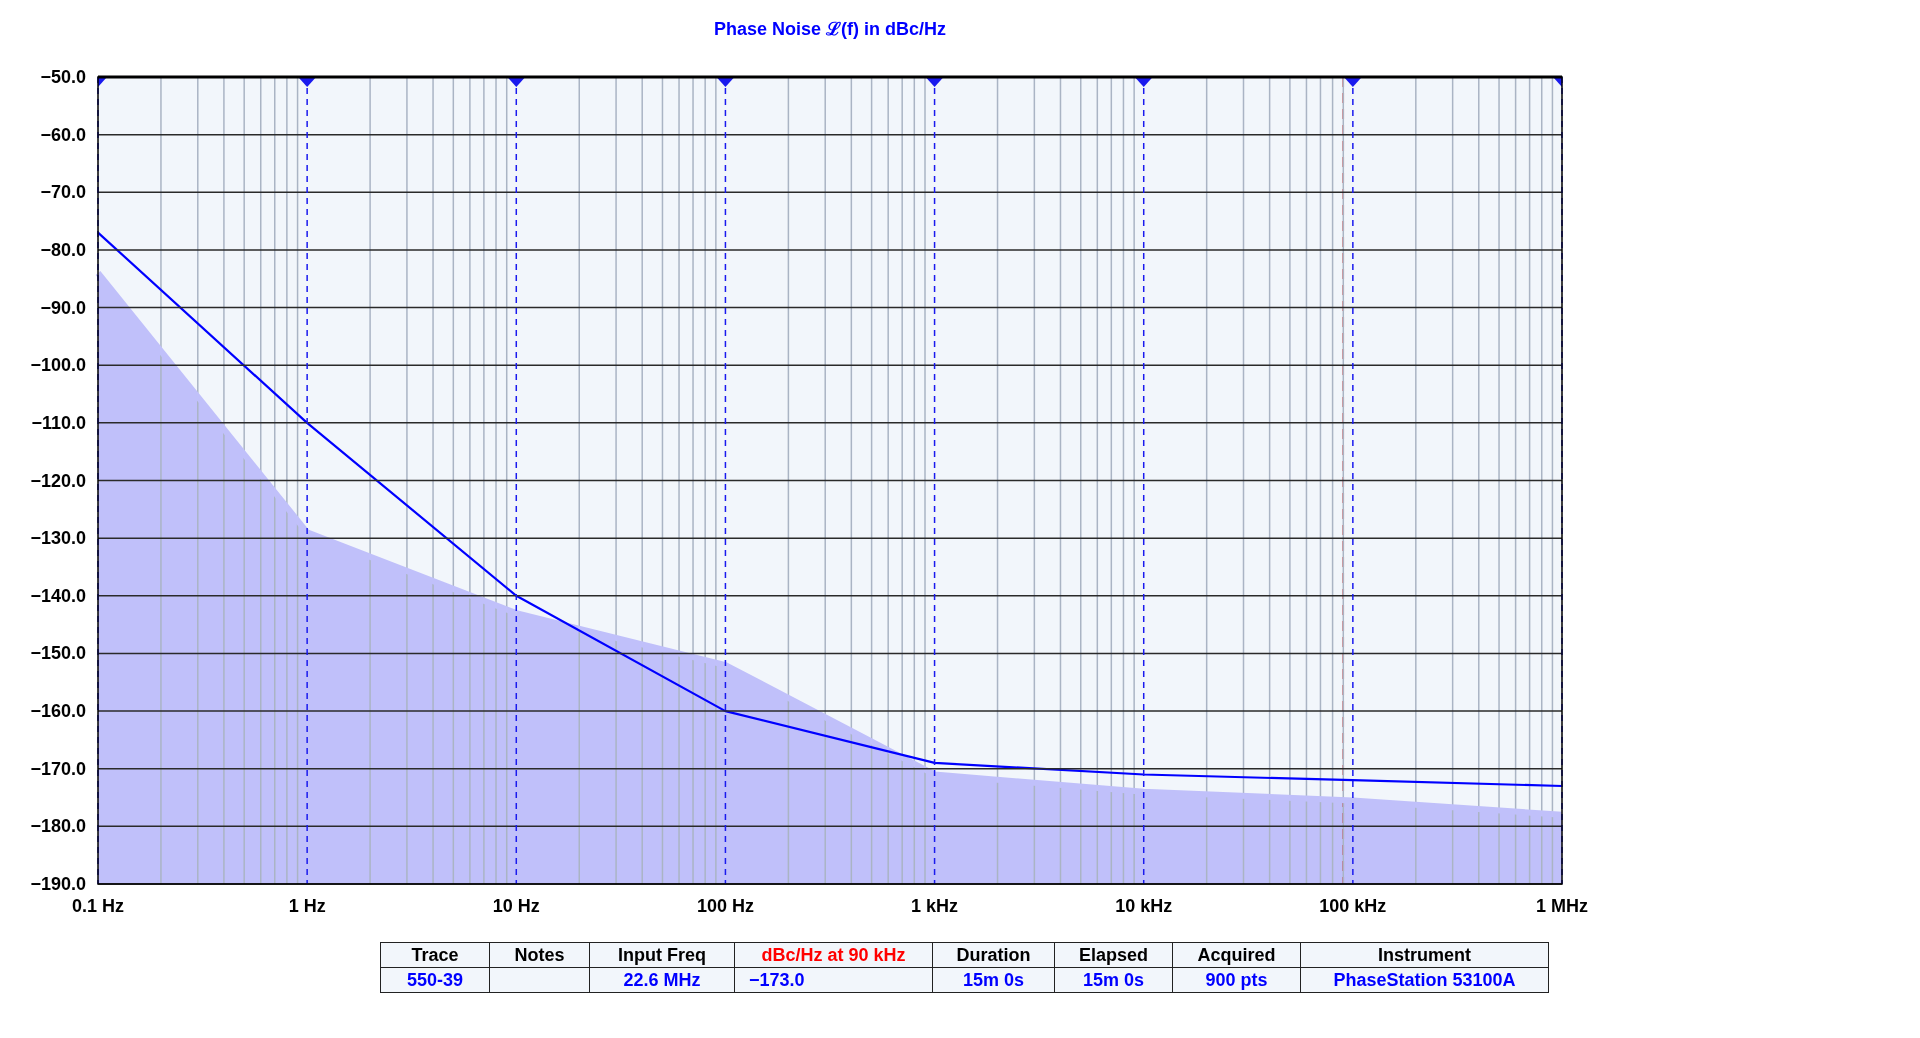  Describe the element at coordinates (833, 980) in the screenshot. I see `table-cell: −173.0` at that location.